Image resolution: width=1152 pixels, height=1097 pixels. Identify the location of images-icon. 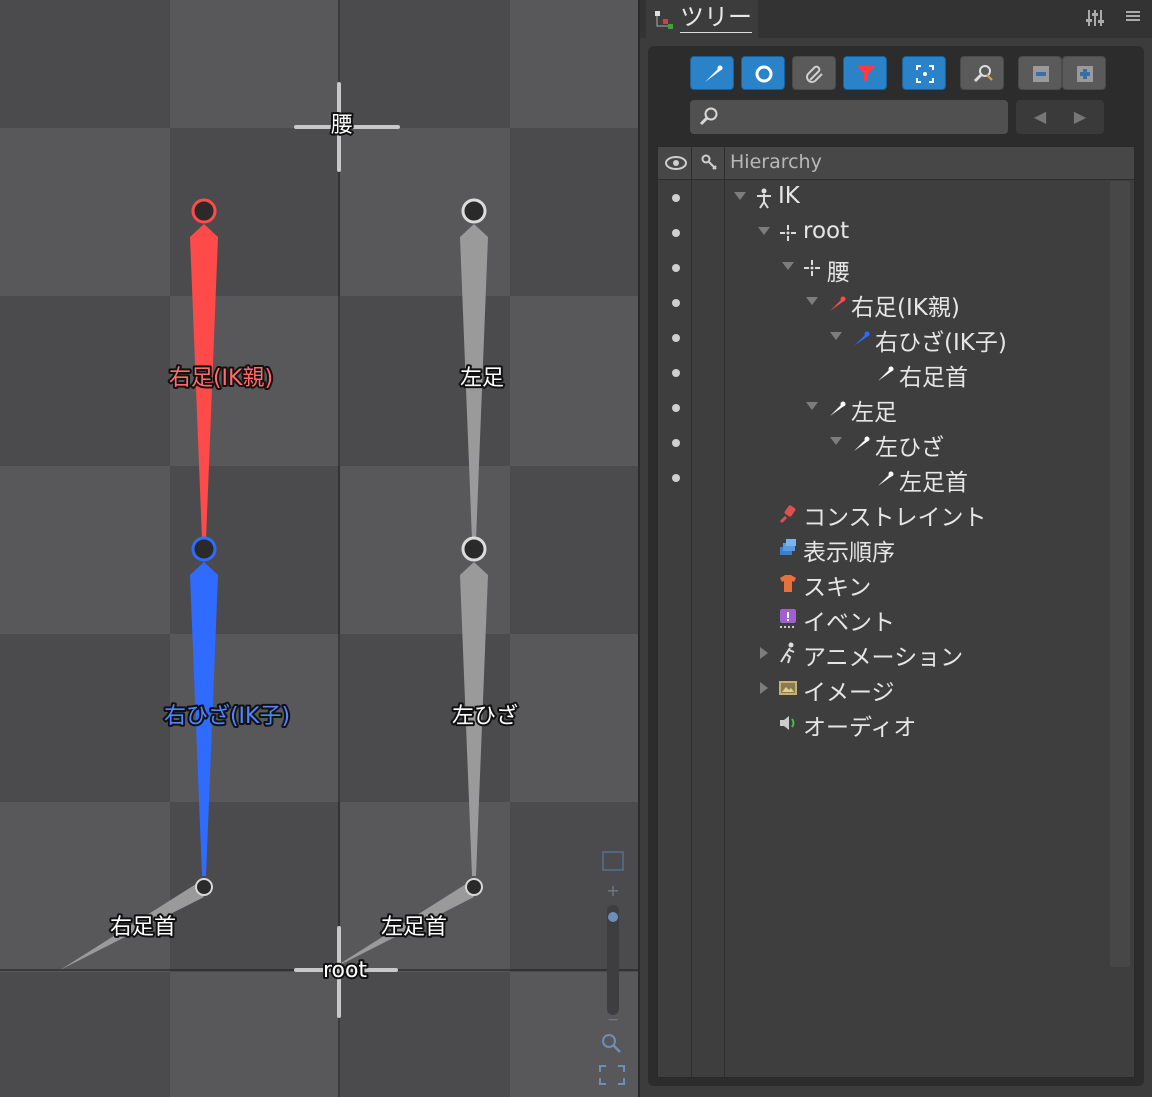
(788, 688).